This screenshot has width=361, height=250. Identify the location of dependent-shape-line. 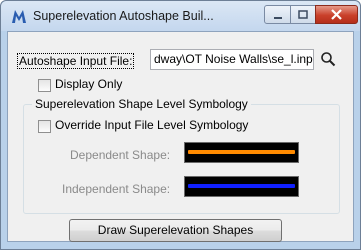
(241, 152).